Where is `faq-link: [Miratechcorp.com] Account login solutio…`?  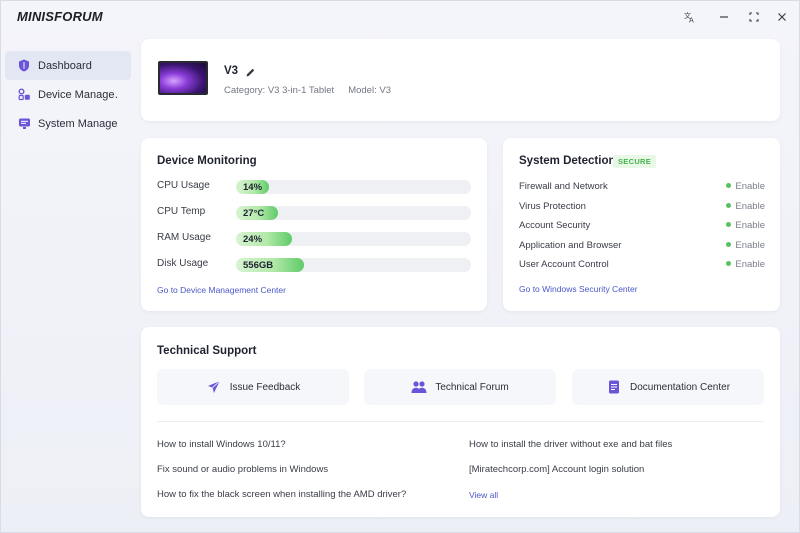 faq-link: [Miratechcorp.com] Account login solutio… is located at coordinates (556, 469).